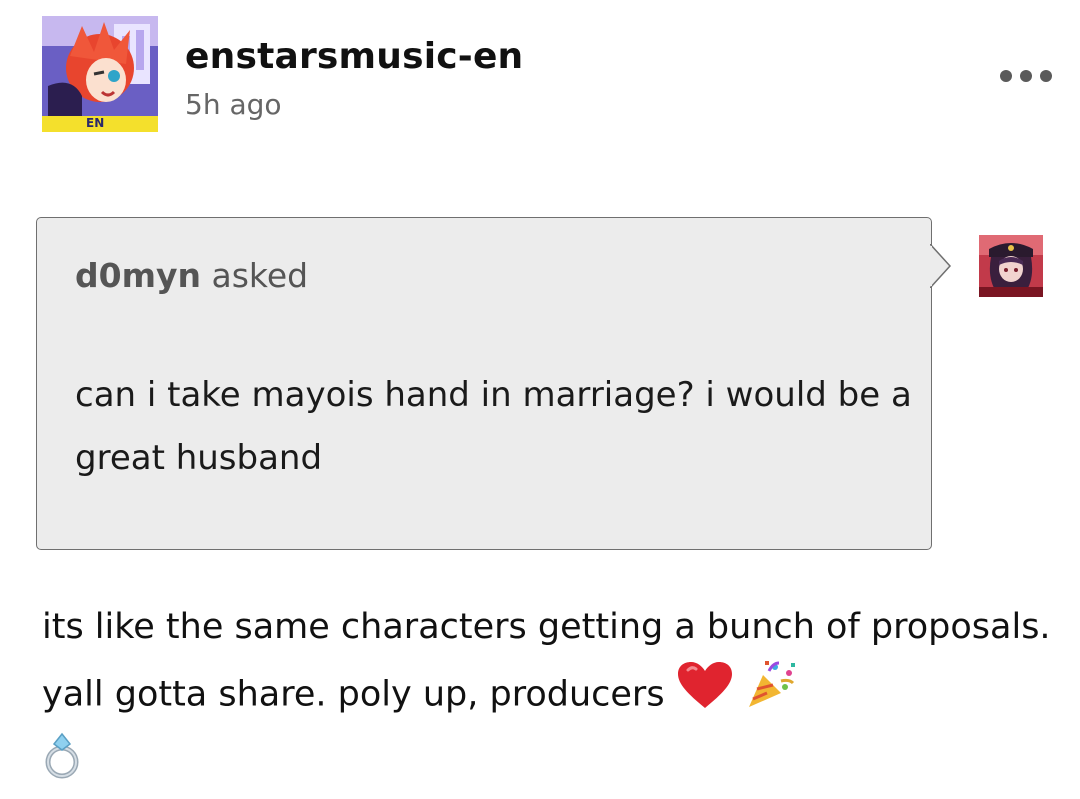  Describe the element at coordinates (941, 266) in the screenshot. I see `bubble-pointer` at that location.